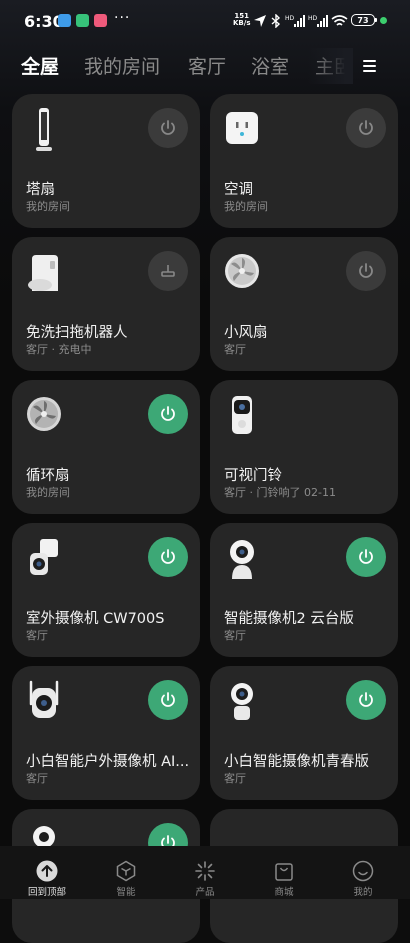  Describe the element at coordinates (280, 492) in the screenshot. I see `device-room: 客厅 · 门铃响了 02-11` at that location.